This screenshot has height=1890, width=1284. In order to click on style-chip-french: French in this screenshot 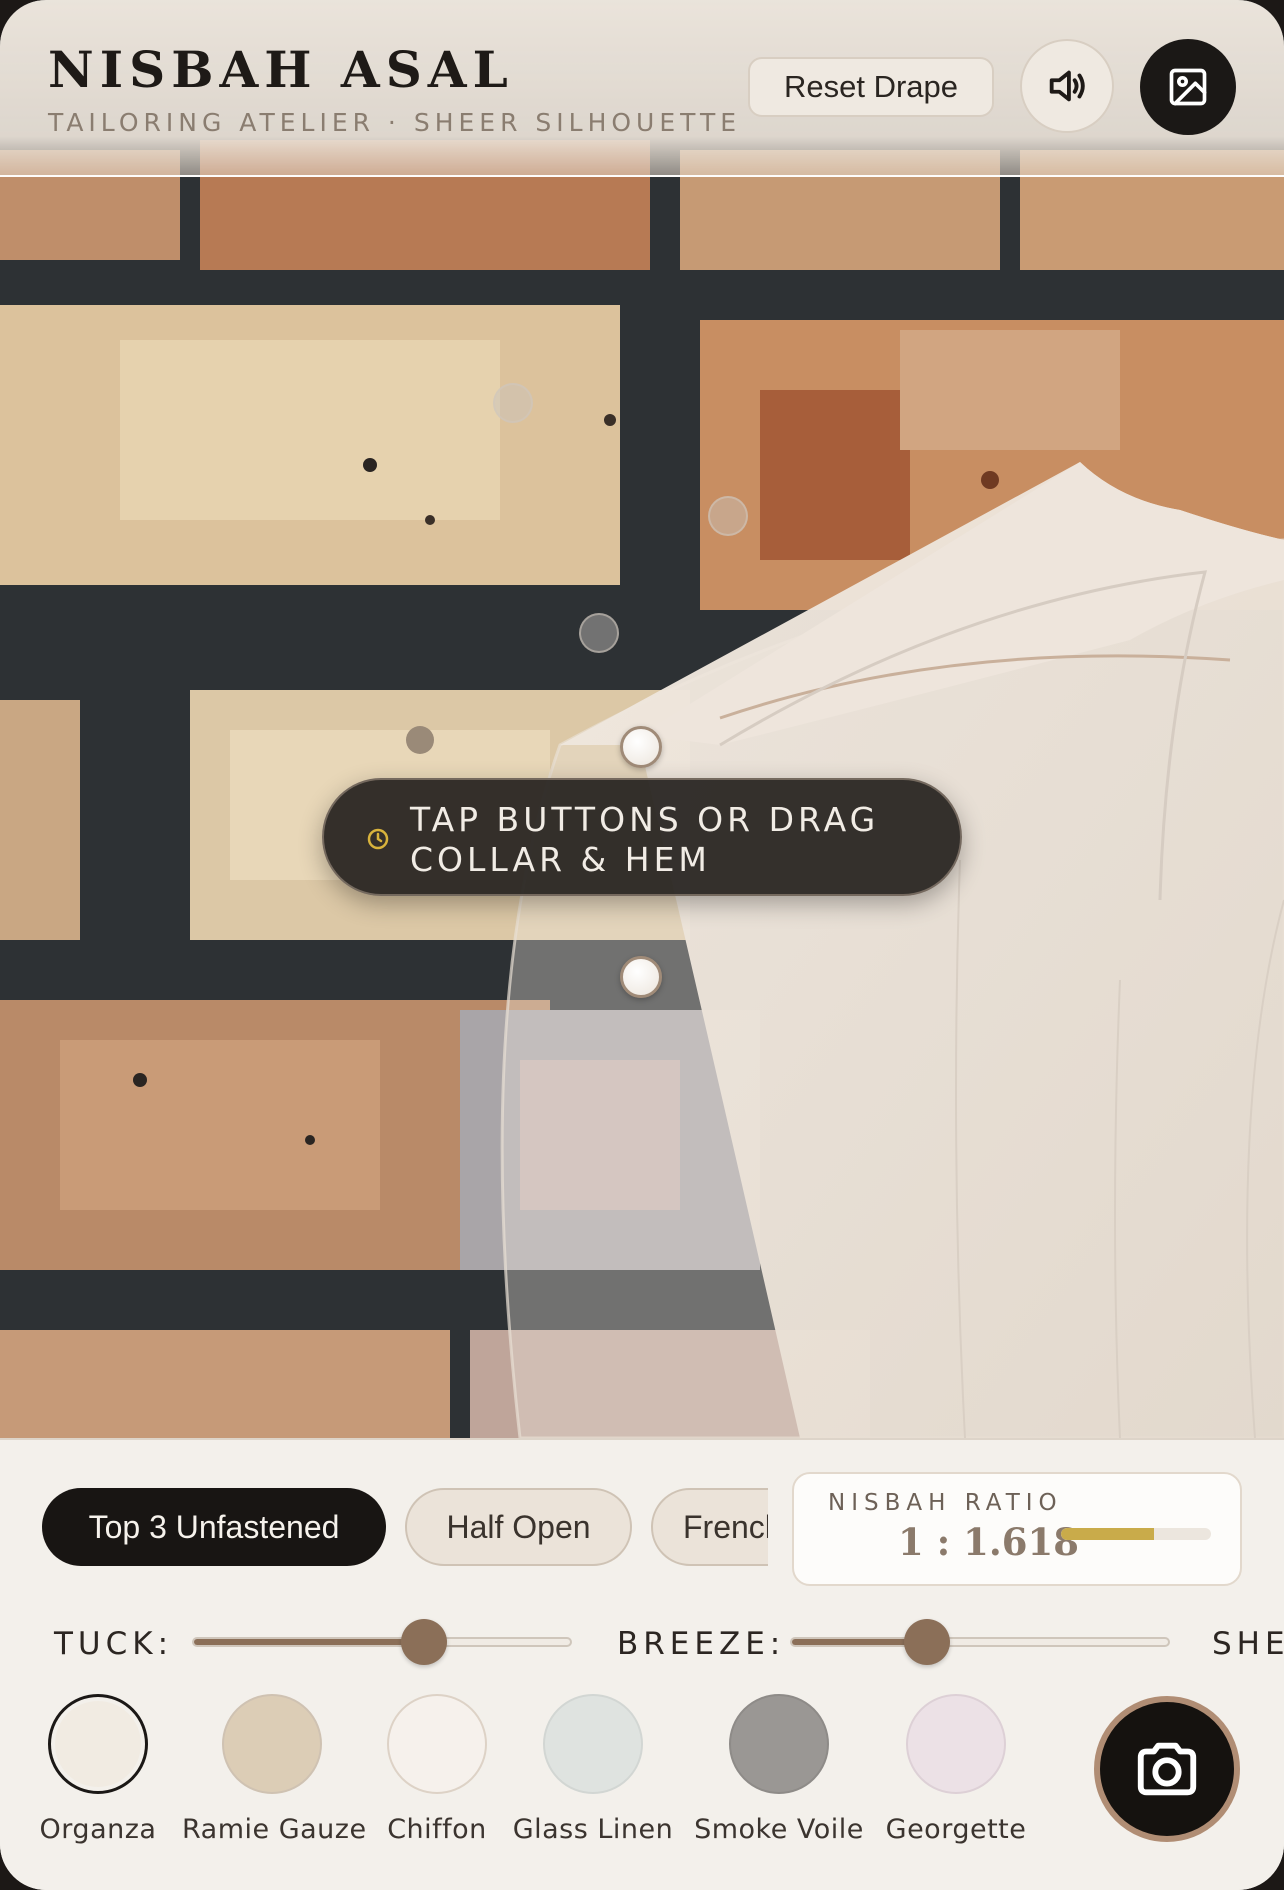, I will do `click(709, 1527)`.